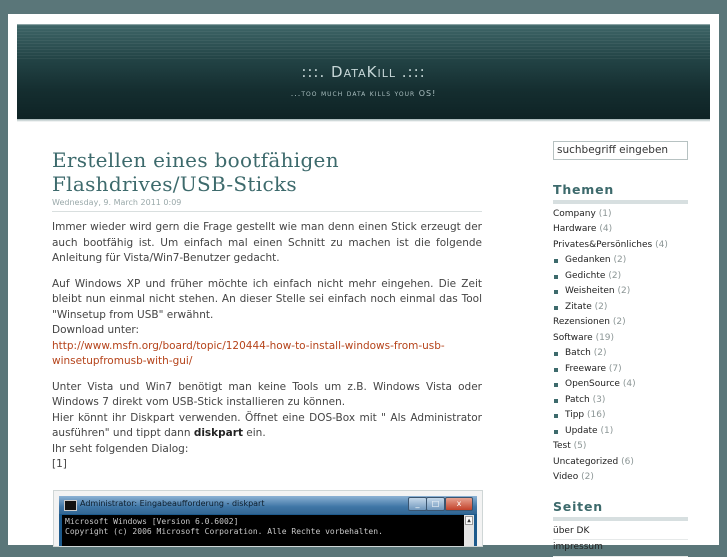 The height and width of the screenshot is (557, 727). What do you see at coordinates (620, 518) in the screenshot?
I see `seiten-divider` at bounding box center [620, 518].